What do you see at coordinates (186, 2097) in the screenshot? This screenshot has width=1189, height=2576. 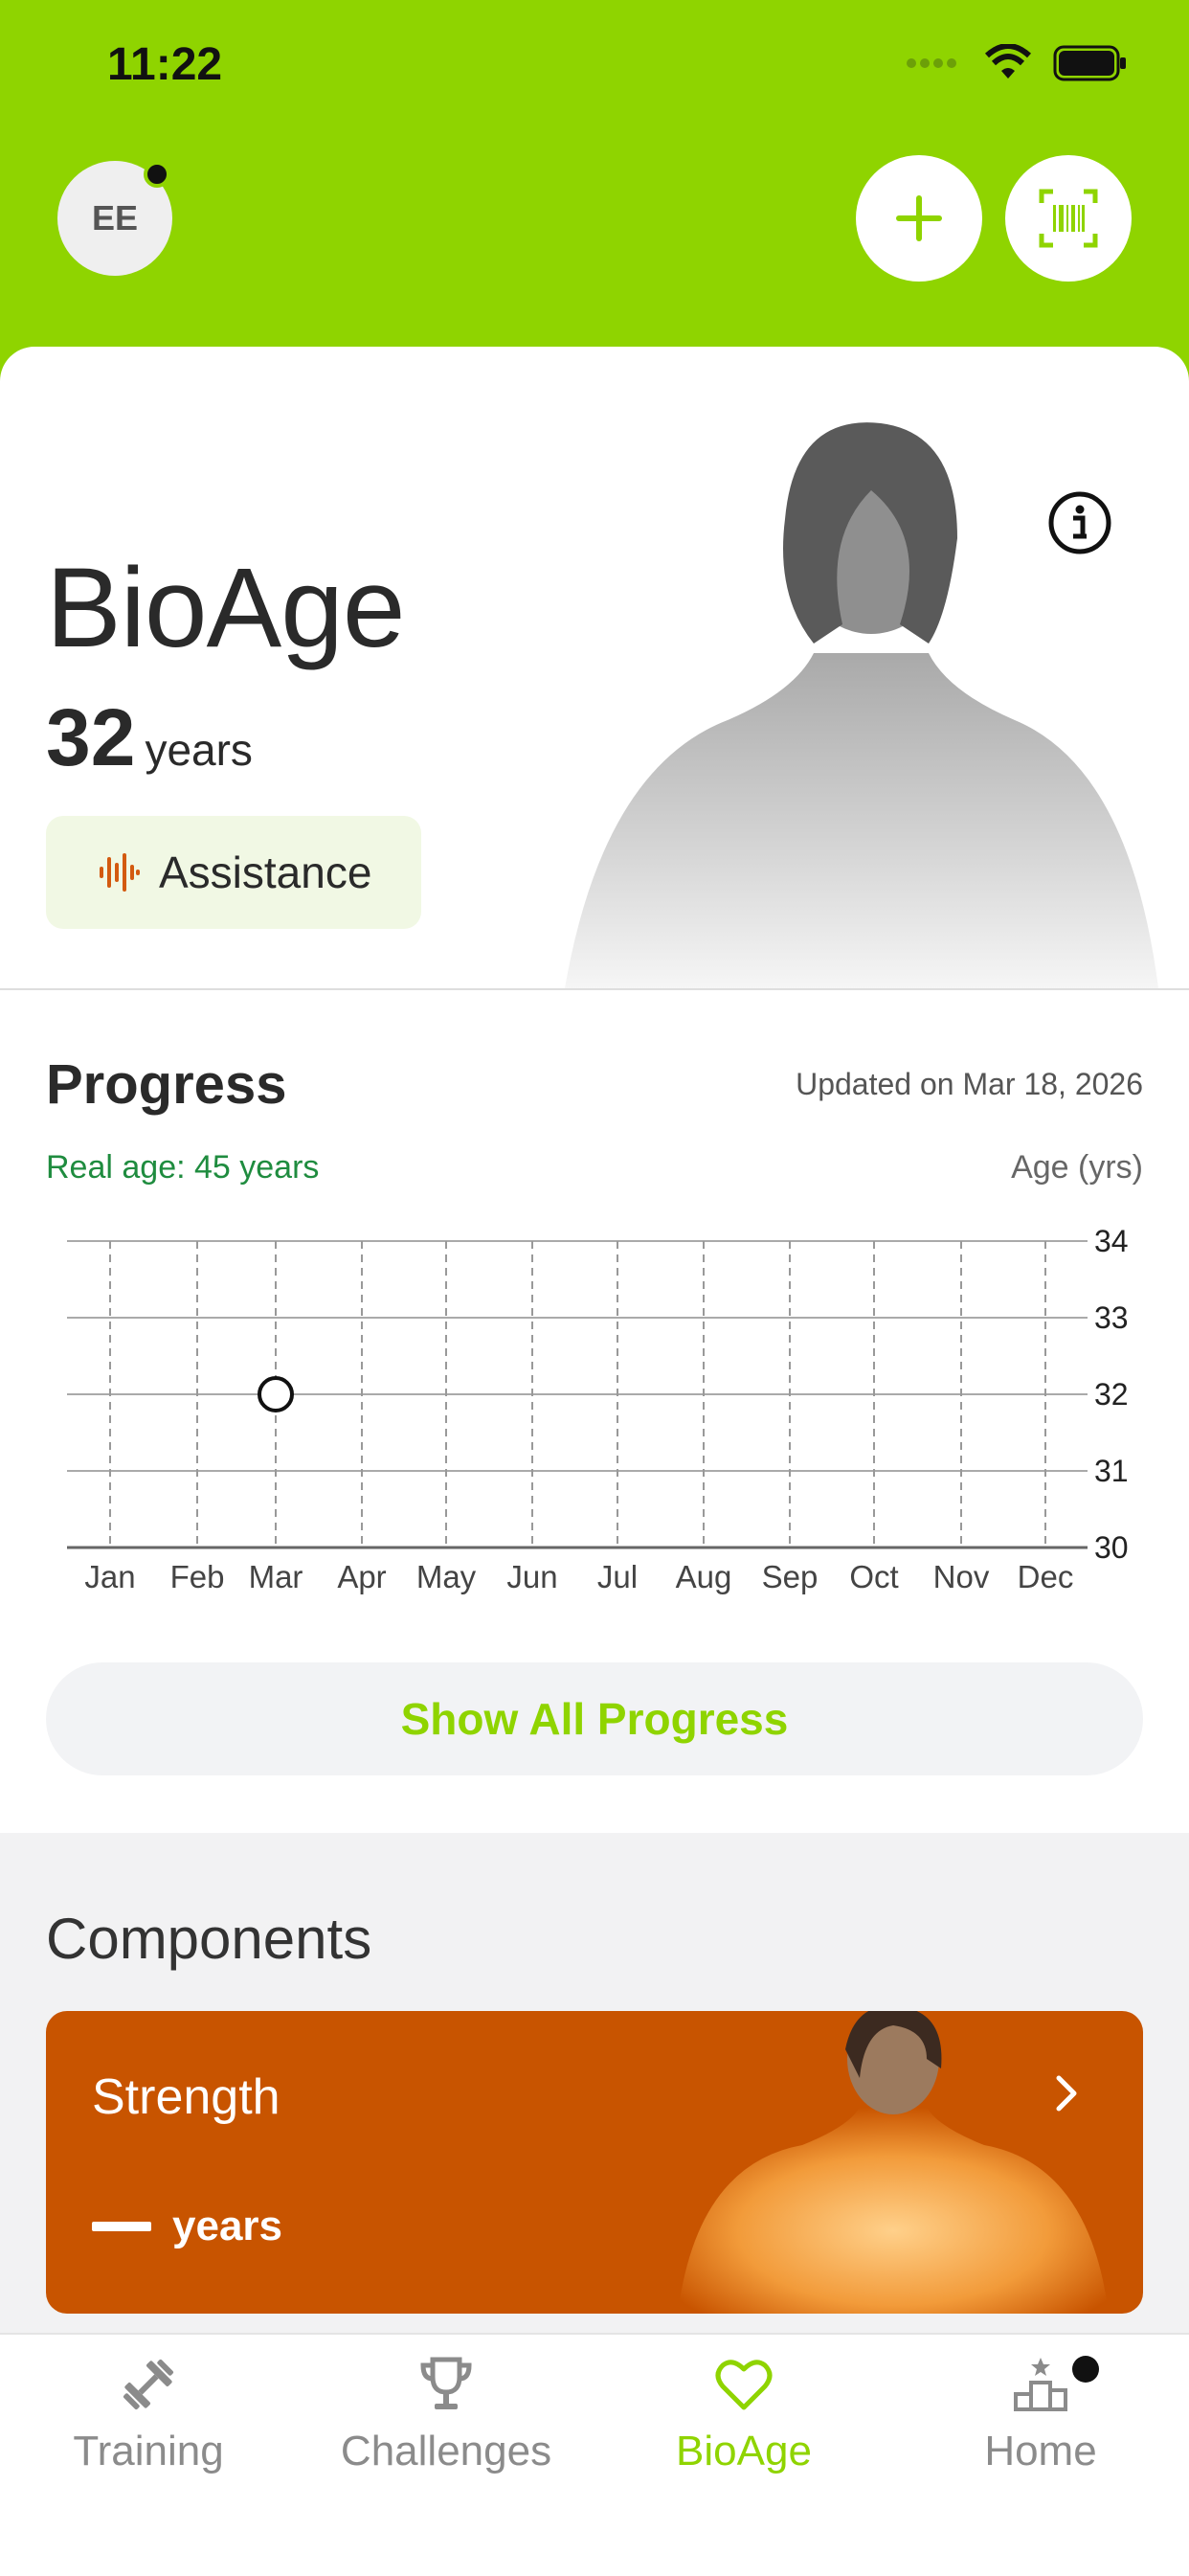 I see `component-name: Strength` at bounding box center [186, 2097].